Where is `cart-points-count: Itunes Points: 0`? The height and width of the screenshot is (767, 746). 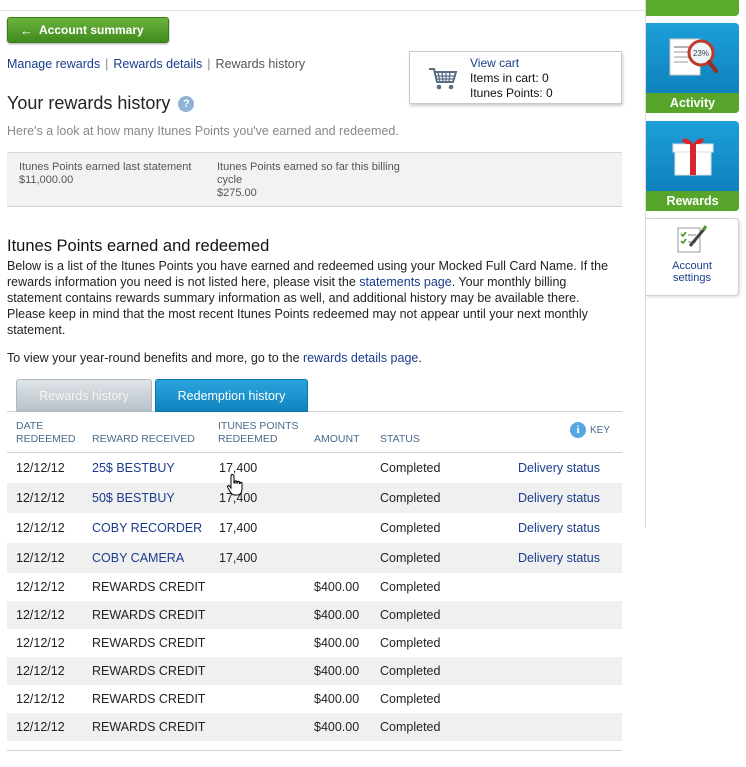 cart-points-count: Itunes Points: 0 is located at coordinates (511, 93).